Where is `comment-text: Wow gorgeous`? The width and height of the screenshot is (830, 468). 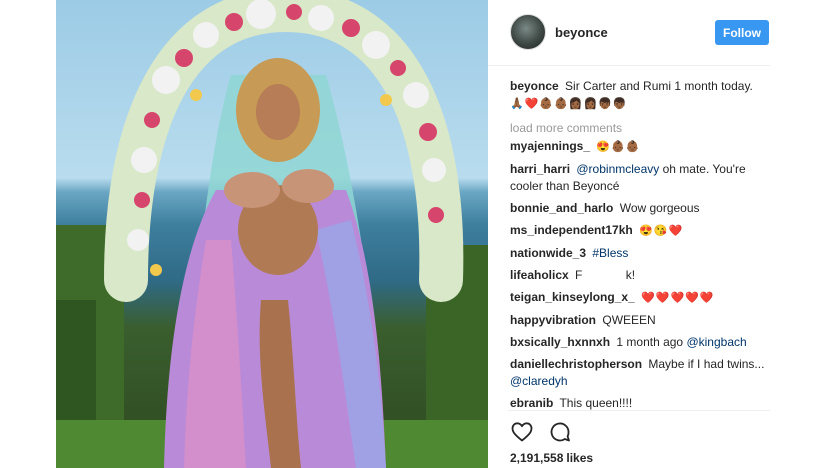
comment-text: Wow gorgeous is located at coordinates (659, 208).